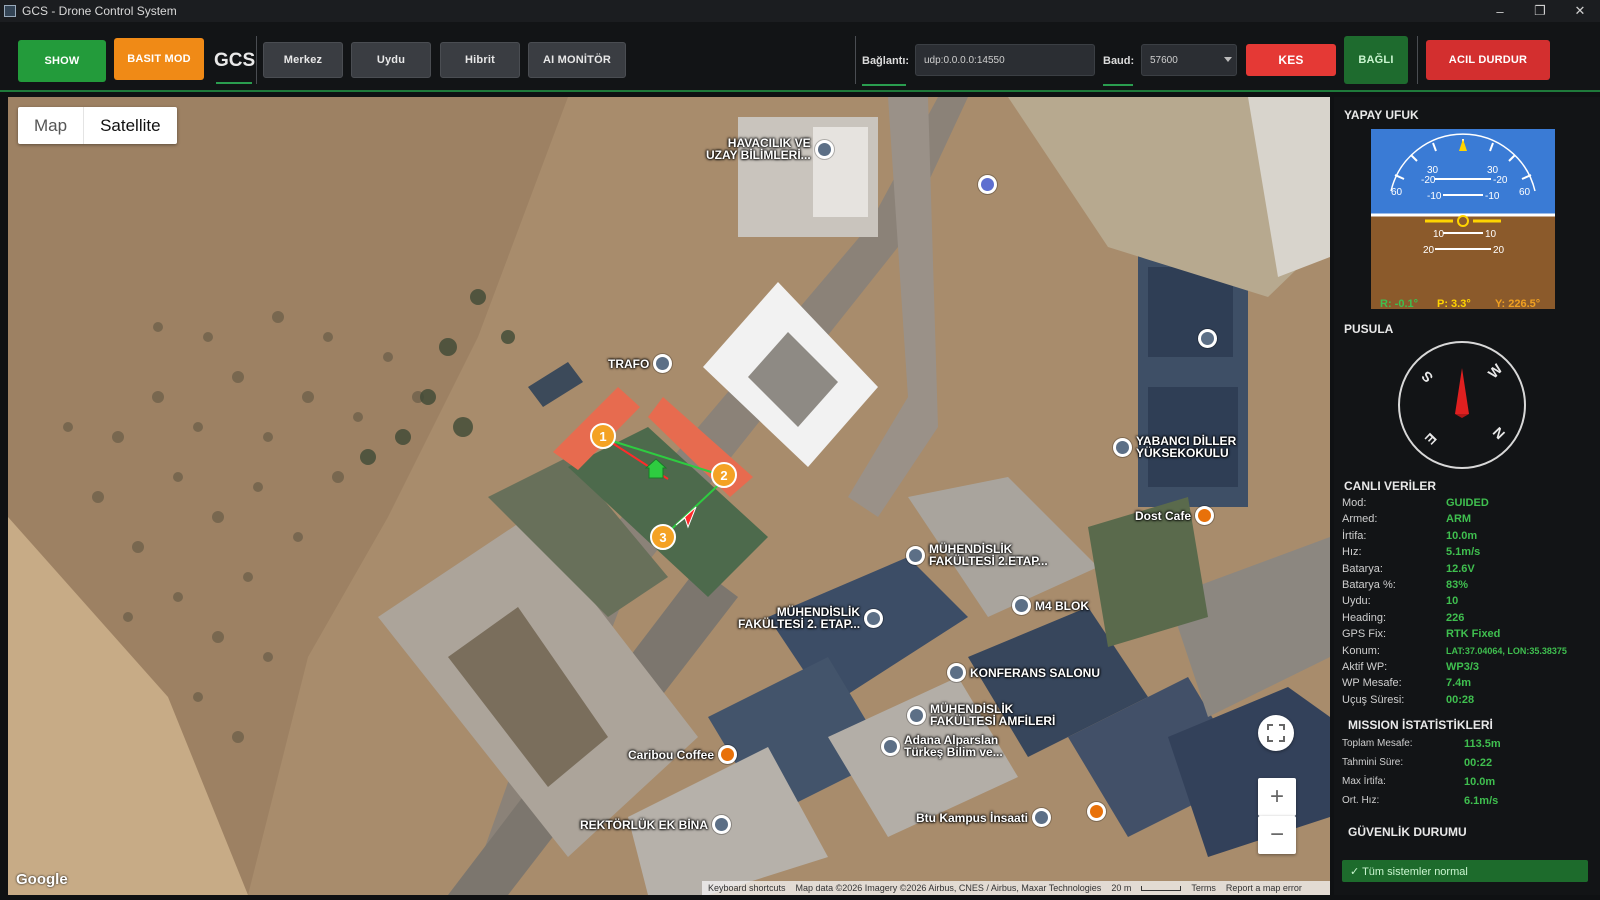 The height and width of the screenshot is (900, 1600). I want to click on mission-stat-label: Toplam Mesafe:, so click(1377, 743).